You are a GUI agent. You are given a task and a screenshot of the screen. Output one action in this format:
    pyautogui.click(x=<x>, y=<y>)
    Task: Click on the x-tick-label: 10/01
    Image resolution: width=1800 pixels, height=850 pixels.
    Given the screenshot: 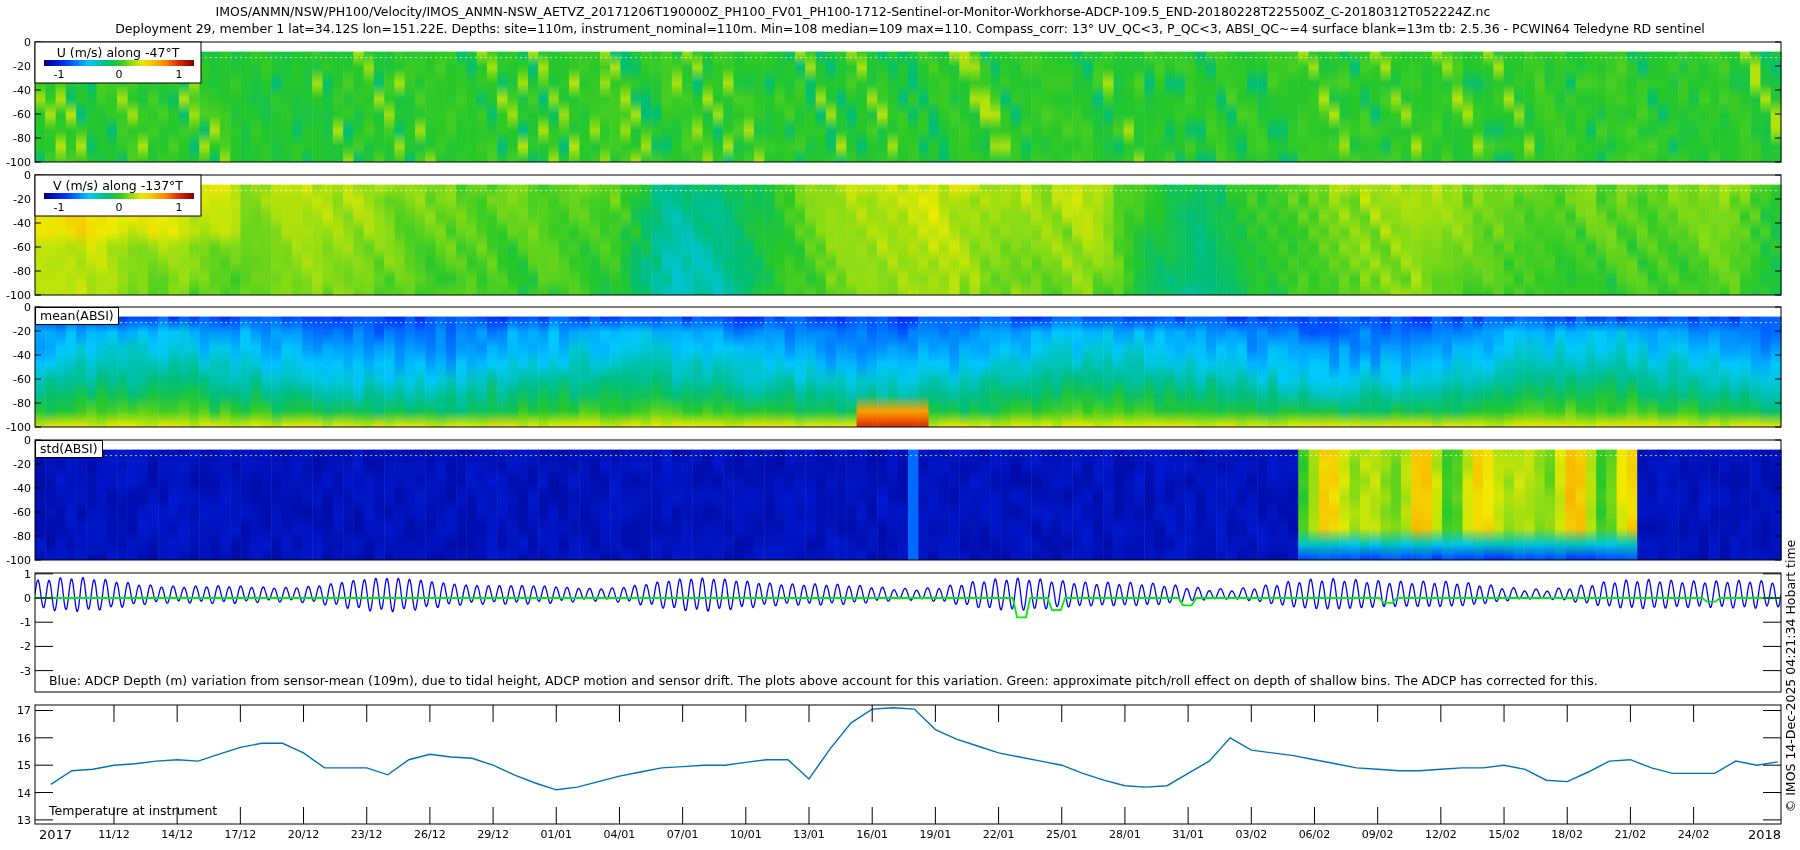 What is the action you would take?
    pyautogui.click(x=745, y=834)
    